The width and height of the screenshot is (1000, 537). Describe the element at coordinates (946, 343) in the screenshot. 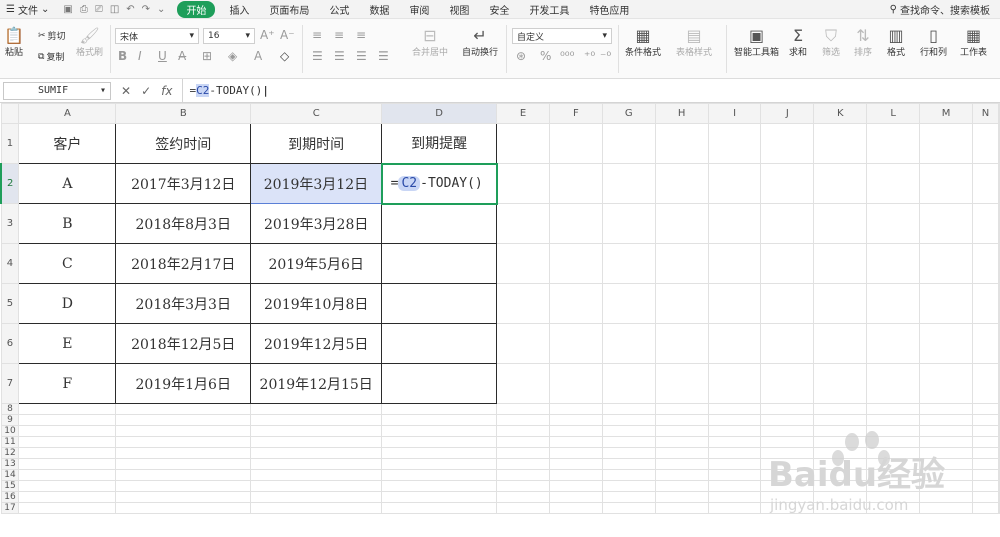

I see `cell-m6` at that location.